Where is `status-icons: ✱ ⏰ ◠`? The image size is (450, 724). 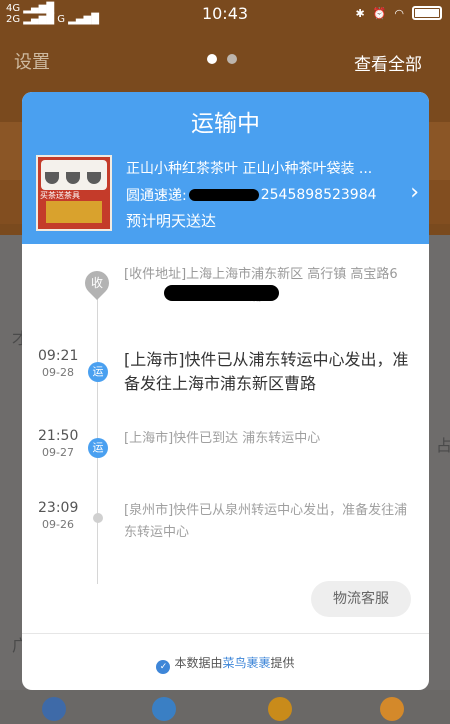
status-icons: ✱ ⏰ ◠ is located at coordinates (398, 13).